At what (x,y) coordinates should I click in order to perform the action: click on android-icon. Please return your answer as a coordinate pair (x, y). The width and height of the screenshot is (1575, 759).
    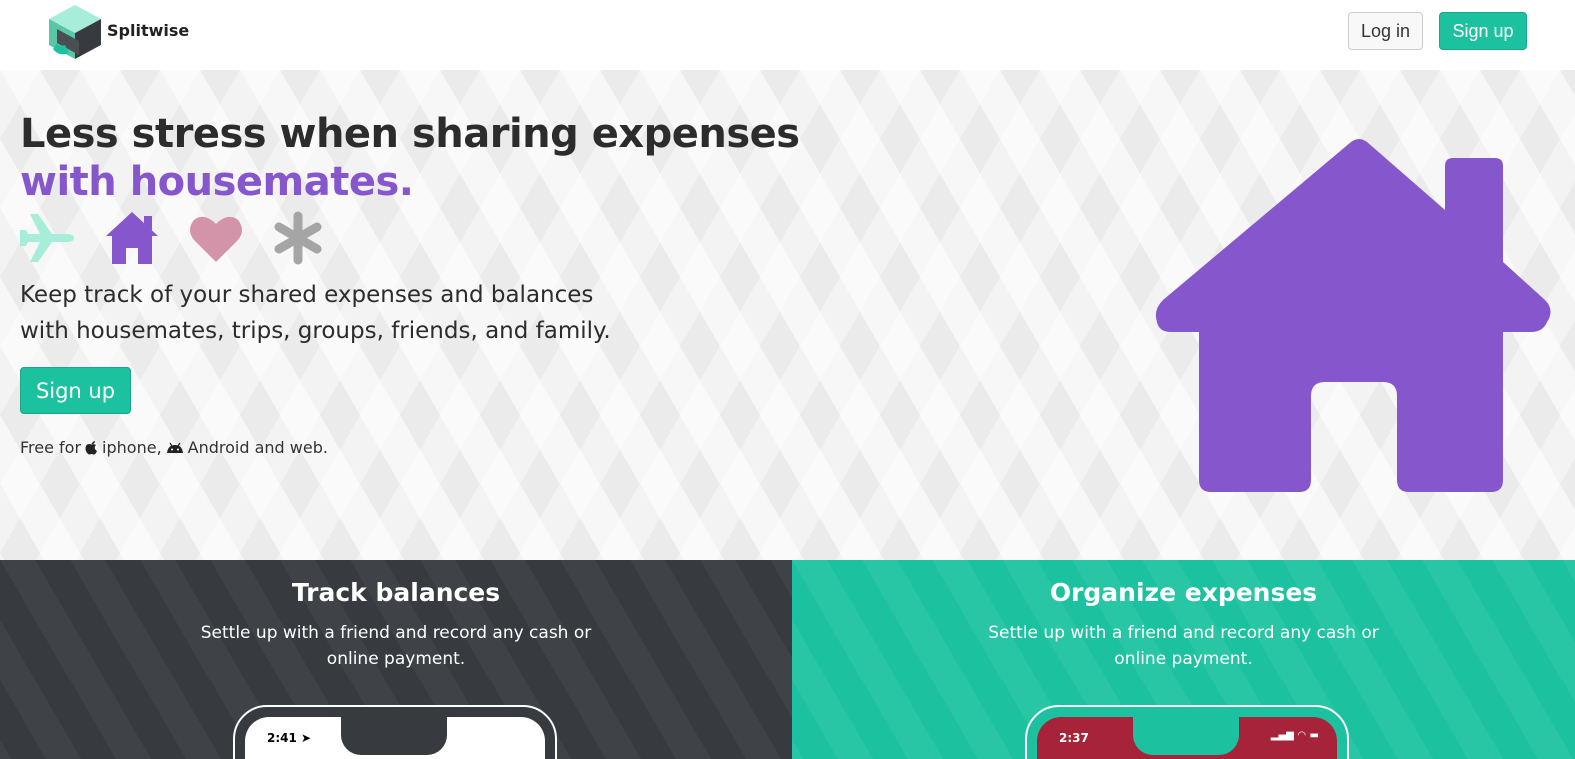
    Looking at the image, I should click on (174, 447).